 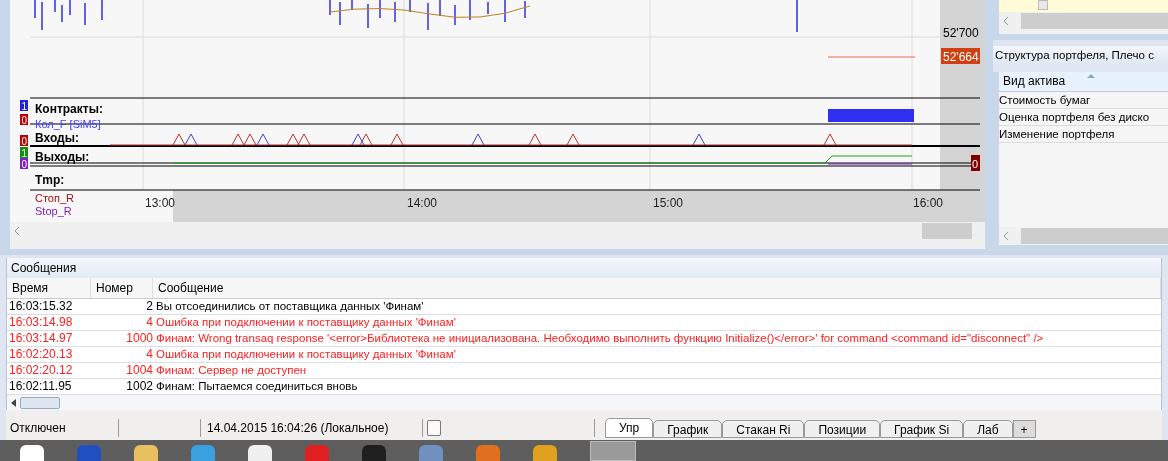 What do you see at coordinates (44, 268) in the screenshot?
I see `panel-title: Сообщения` at bounding box center [44, 268].